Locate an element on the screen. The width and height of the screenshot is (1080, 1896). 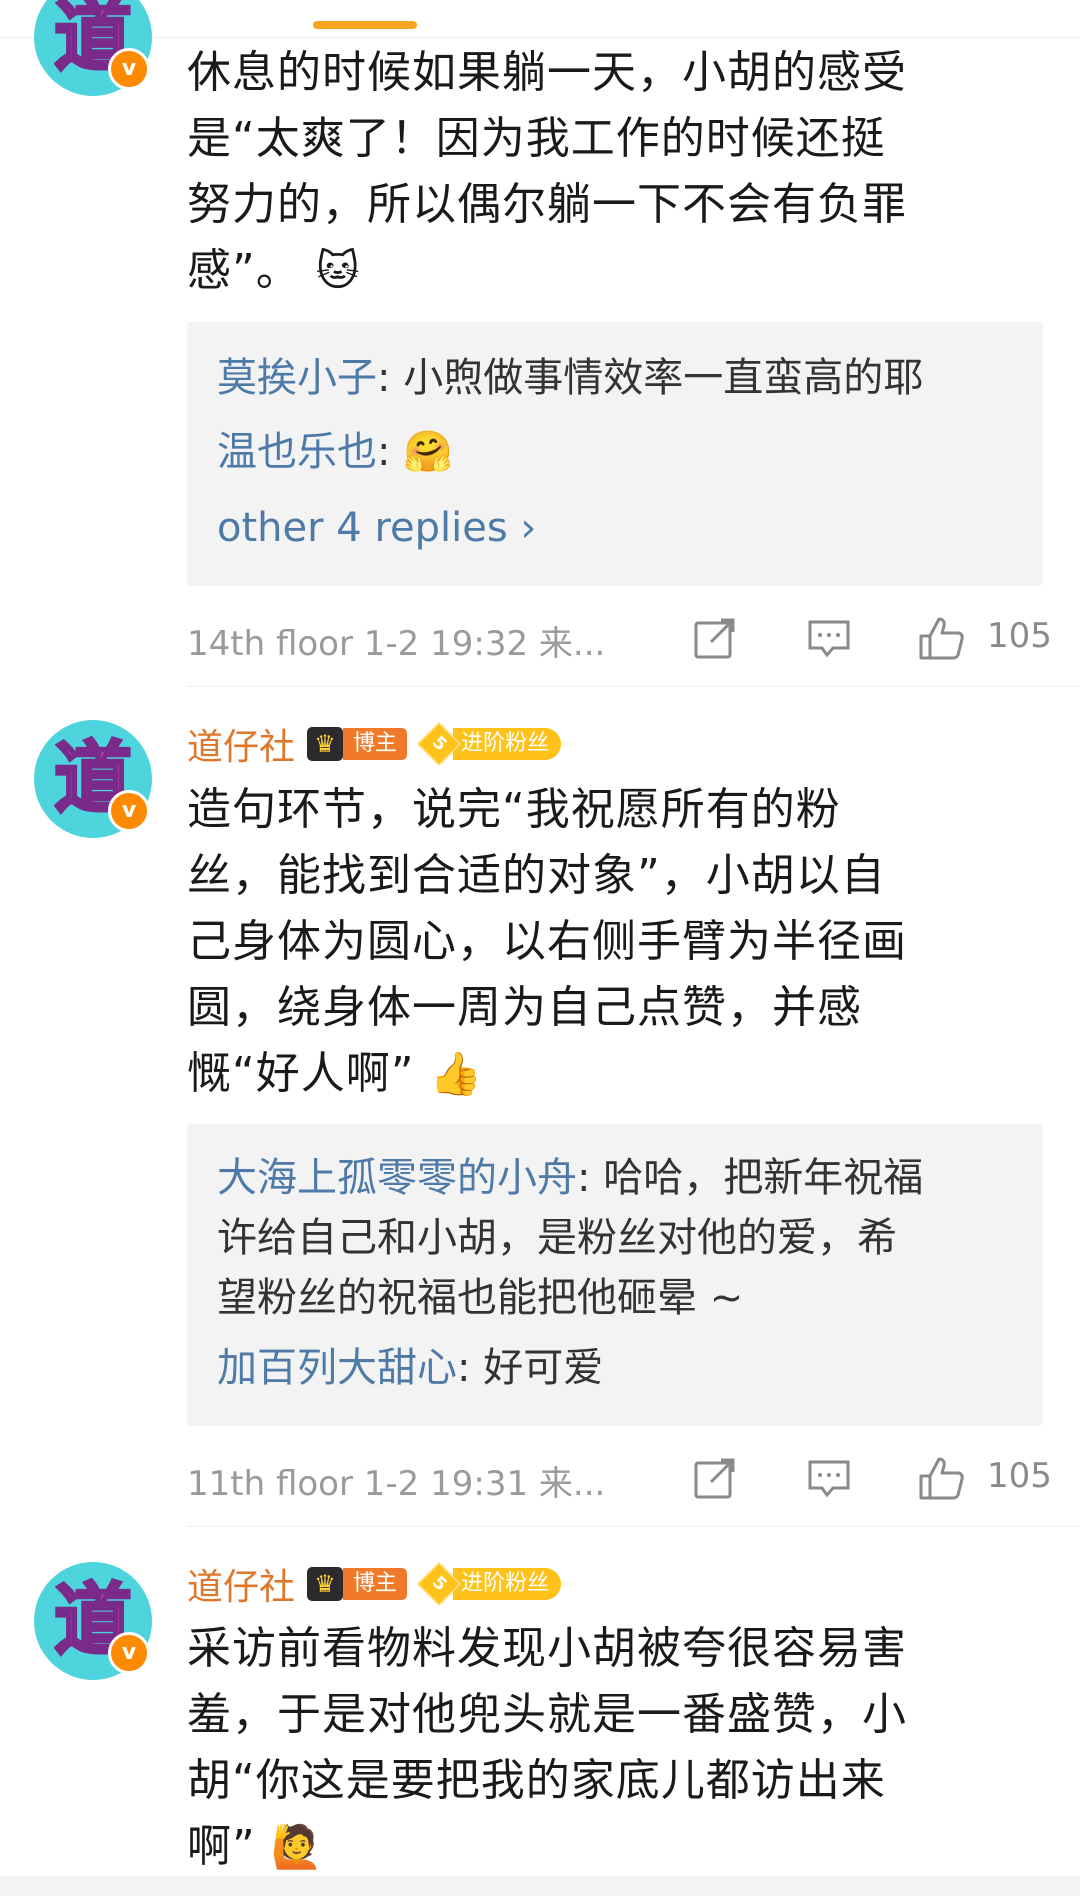
more-replies-label: other 4 replies is located at coordinates (362, 528).